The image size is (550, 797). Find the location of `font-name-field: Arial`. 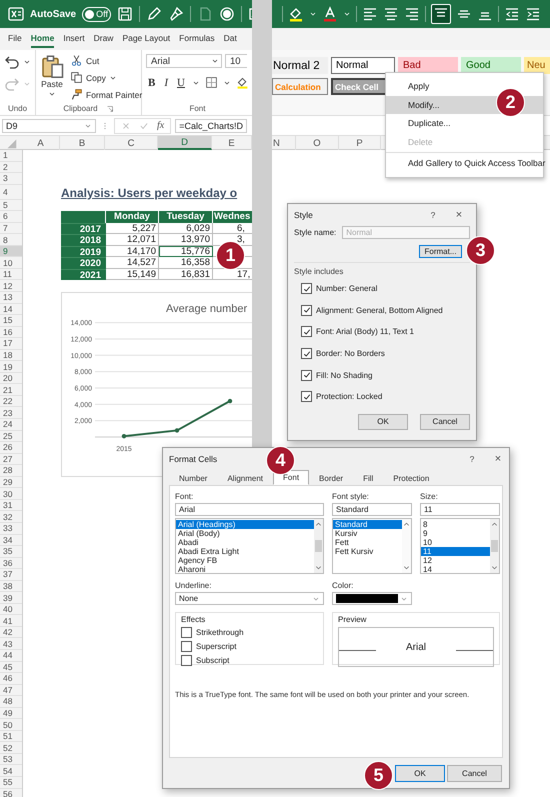

font-name-field: Arial is located at coordinates (184, 61).